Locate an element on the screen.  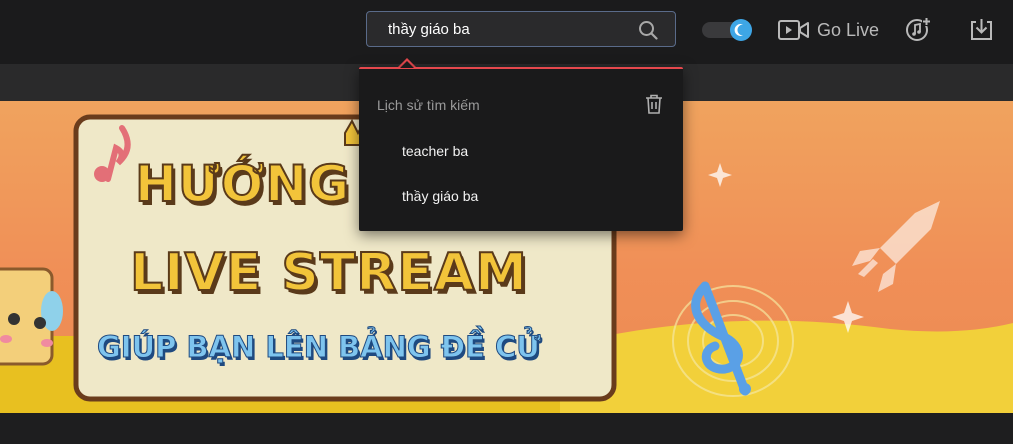
music-add-icon is located at coordinates (918, 29).